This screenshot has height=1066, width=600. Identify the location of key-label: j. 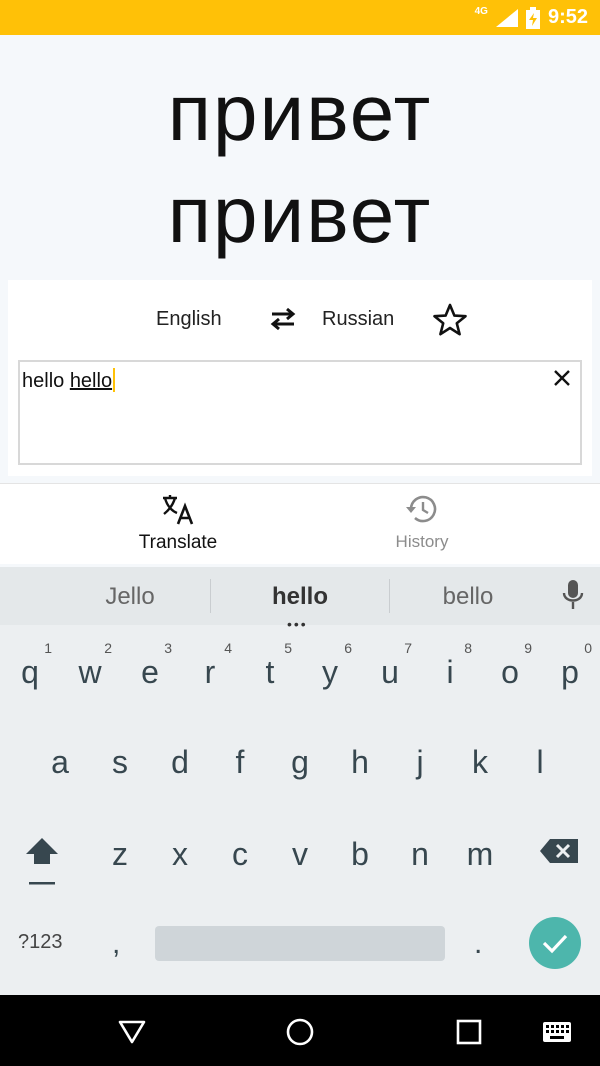
(420, 762).